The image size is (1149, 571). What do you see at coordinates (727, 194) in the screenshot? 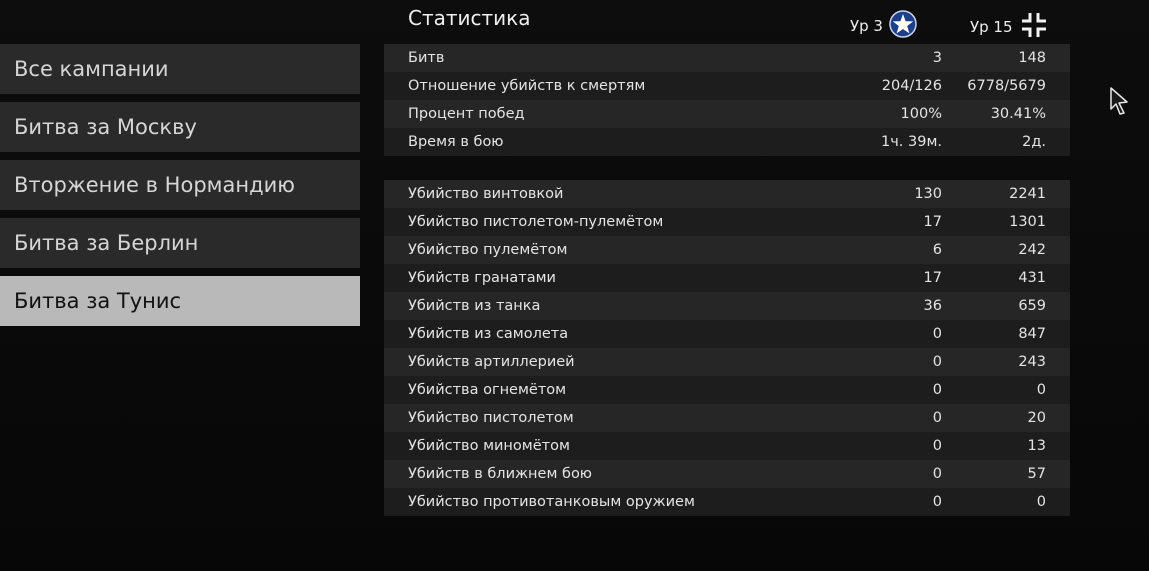
I see `table-row: Убийство винтовкой 130 2241` at bounding box center [727, 194].